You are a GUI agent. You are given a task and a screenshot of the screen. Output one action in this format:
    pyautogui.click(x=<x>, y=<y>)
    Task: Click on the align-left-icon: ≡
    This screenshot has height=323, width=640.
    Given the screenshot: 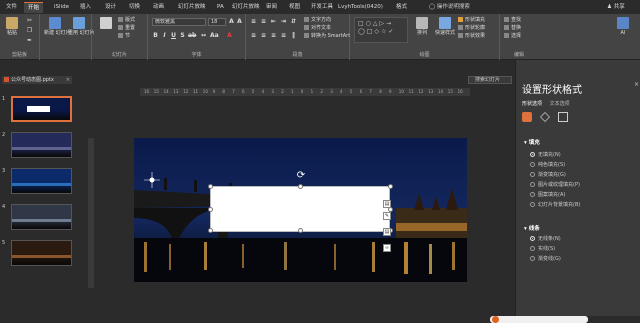 What is the action you would take?
    pyautogui.click(x=253, y=35)
    